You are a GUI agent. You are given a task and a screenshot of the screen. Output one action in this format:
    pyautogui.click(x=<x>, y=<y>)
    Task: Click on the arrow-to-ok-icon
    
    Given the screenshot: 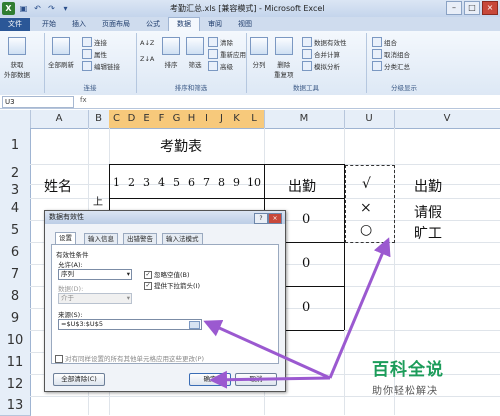 What is the action you would take?
    pyautogui.click(x=270, y=379)
    